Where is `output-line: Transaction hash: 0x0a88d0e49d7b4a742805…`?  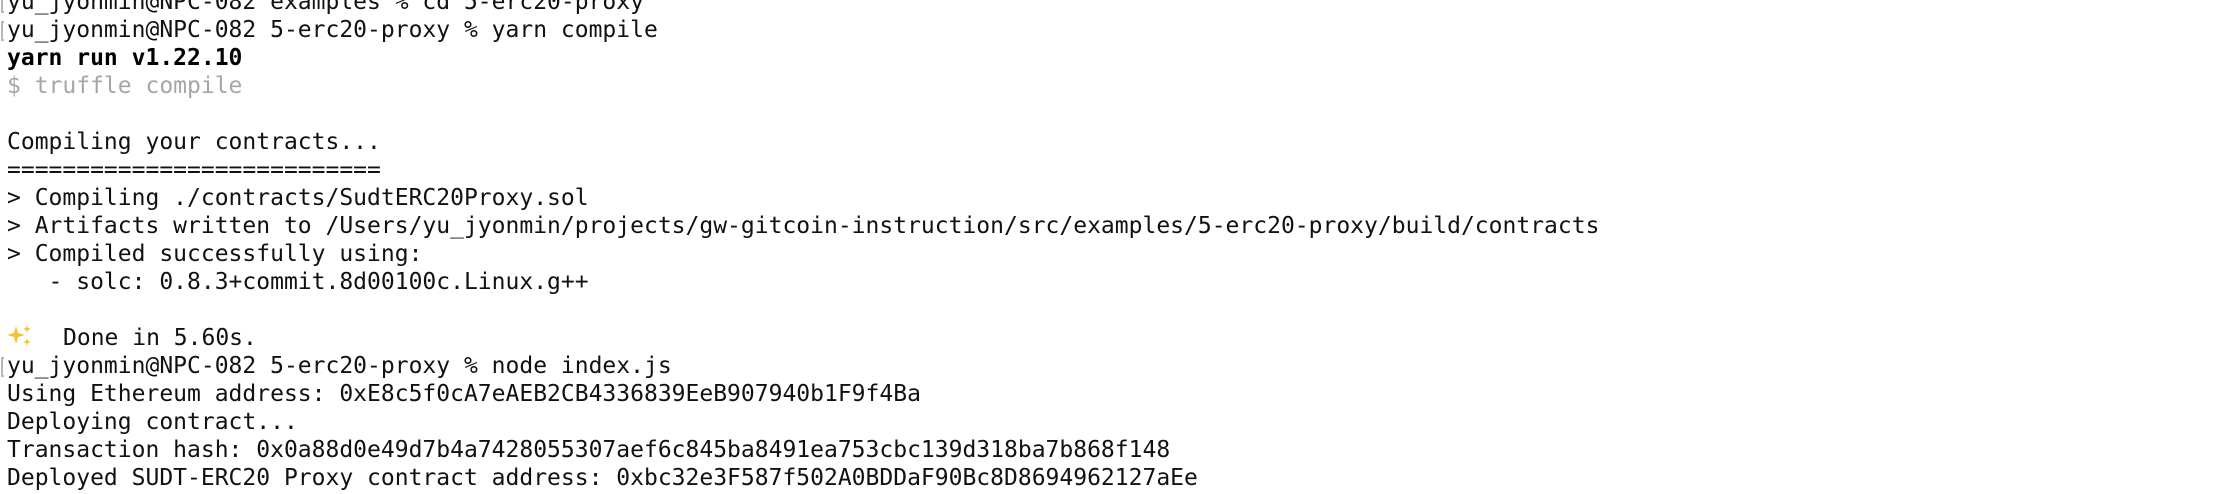
output-line: Transaction hash: 0x0a88d0e49d7b4a742805… is located at coordinates (589, 450).